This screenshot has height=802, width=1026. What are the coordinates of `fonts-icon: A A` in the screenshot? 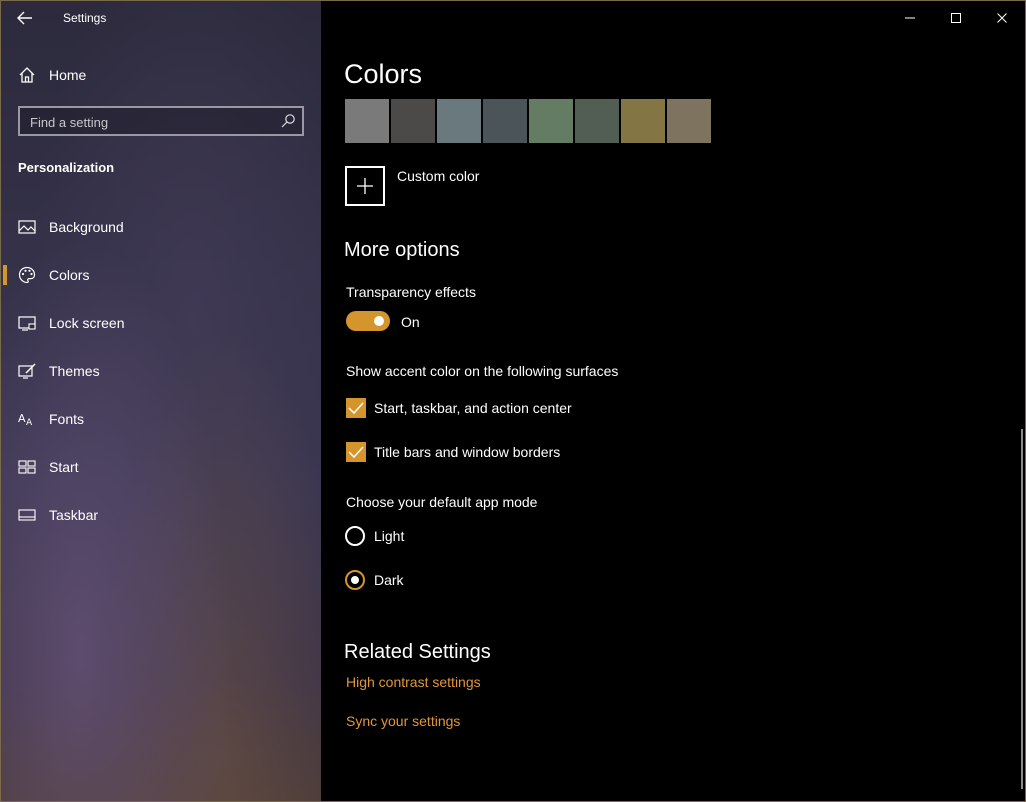 It's located at (27, 419).